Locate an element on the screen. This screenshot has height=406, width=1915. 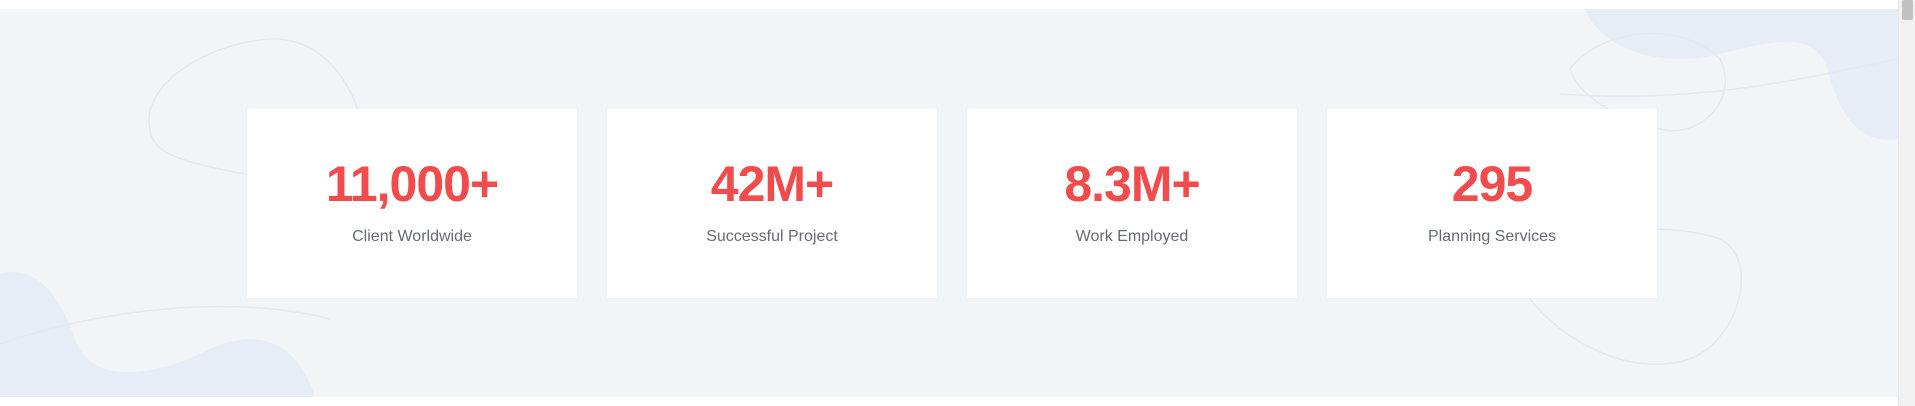
bottom-edge is located at coordinates (949, 401).